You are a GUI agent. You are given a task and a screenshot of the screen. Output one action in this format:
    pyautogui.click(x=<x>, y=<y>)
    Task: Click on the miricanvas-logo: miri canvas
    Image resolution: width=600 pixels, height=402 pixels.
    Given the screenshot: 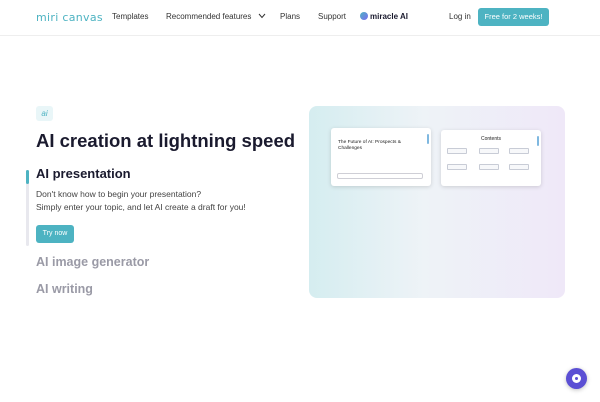 What is the action you would take?
    pyautogui.click(x=69, y=17)
    